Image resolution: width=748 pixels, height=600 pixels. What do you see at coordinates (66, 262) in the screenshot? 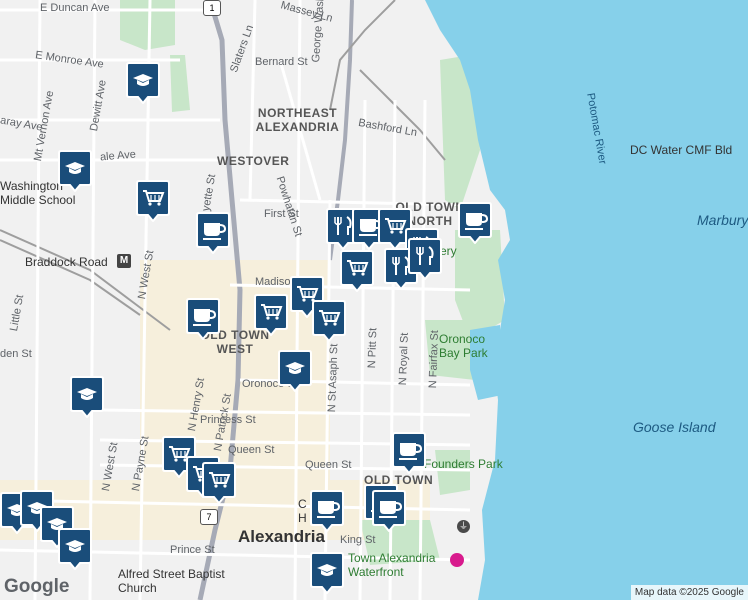
I see `station-label: Braddock Road` at bounding box center [66, 262].